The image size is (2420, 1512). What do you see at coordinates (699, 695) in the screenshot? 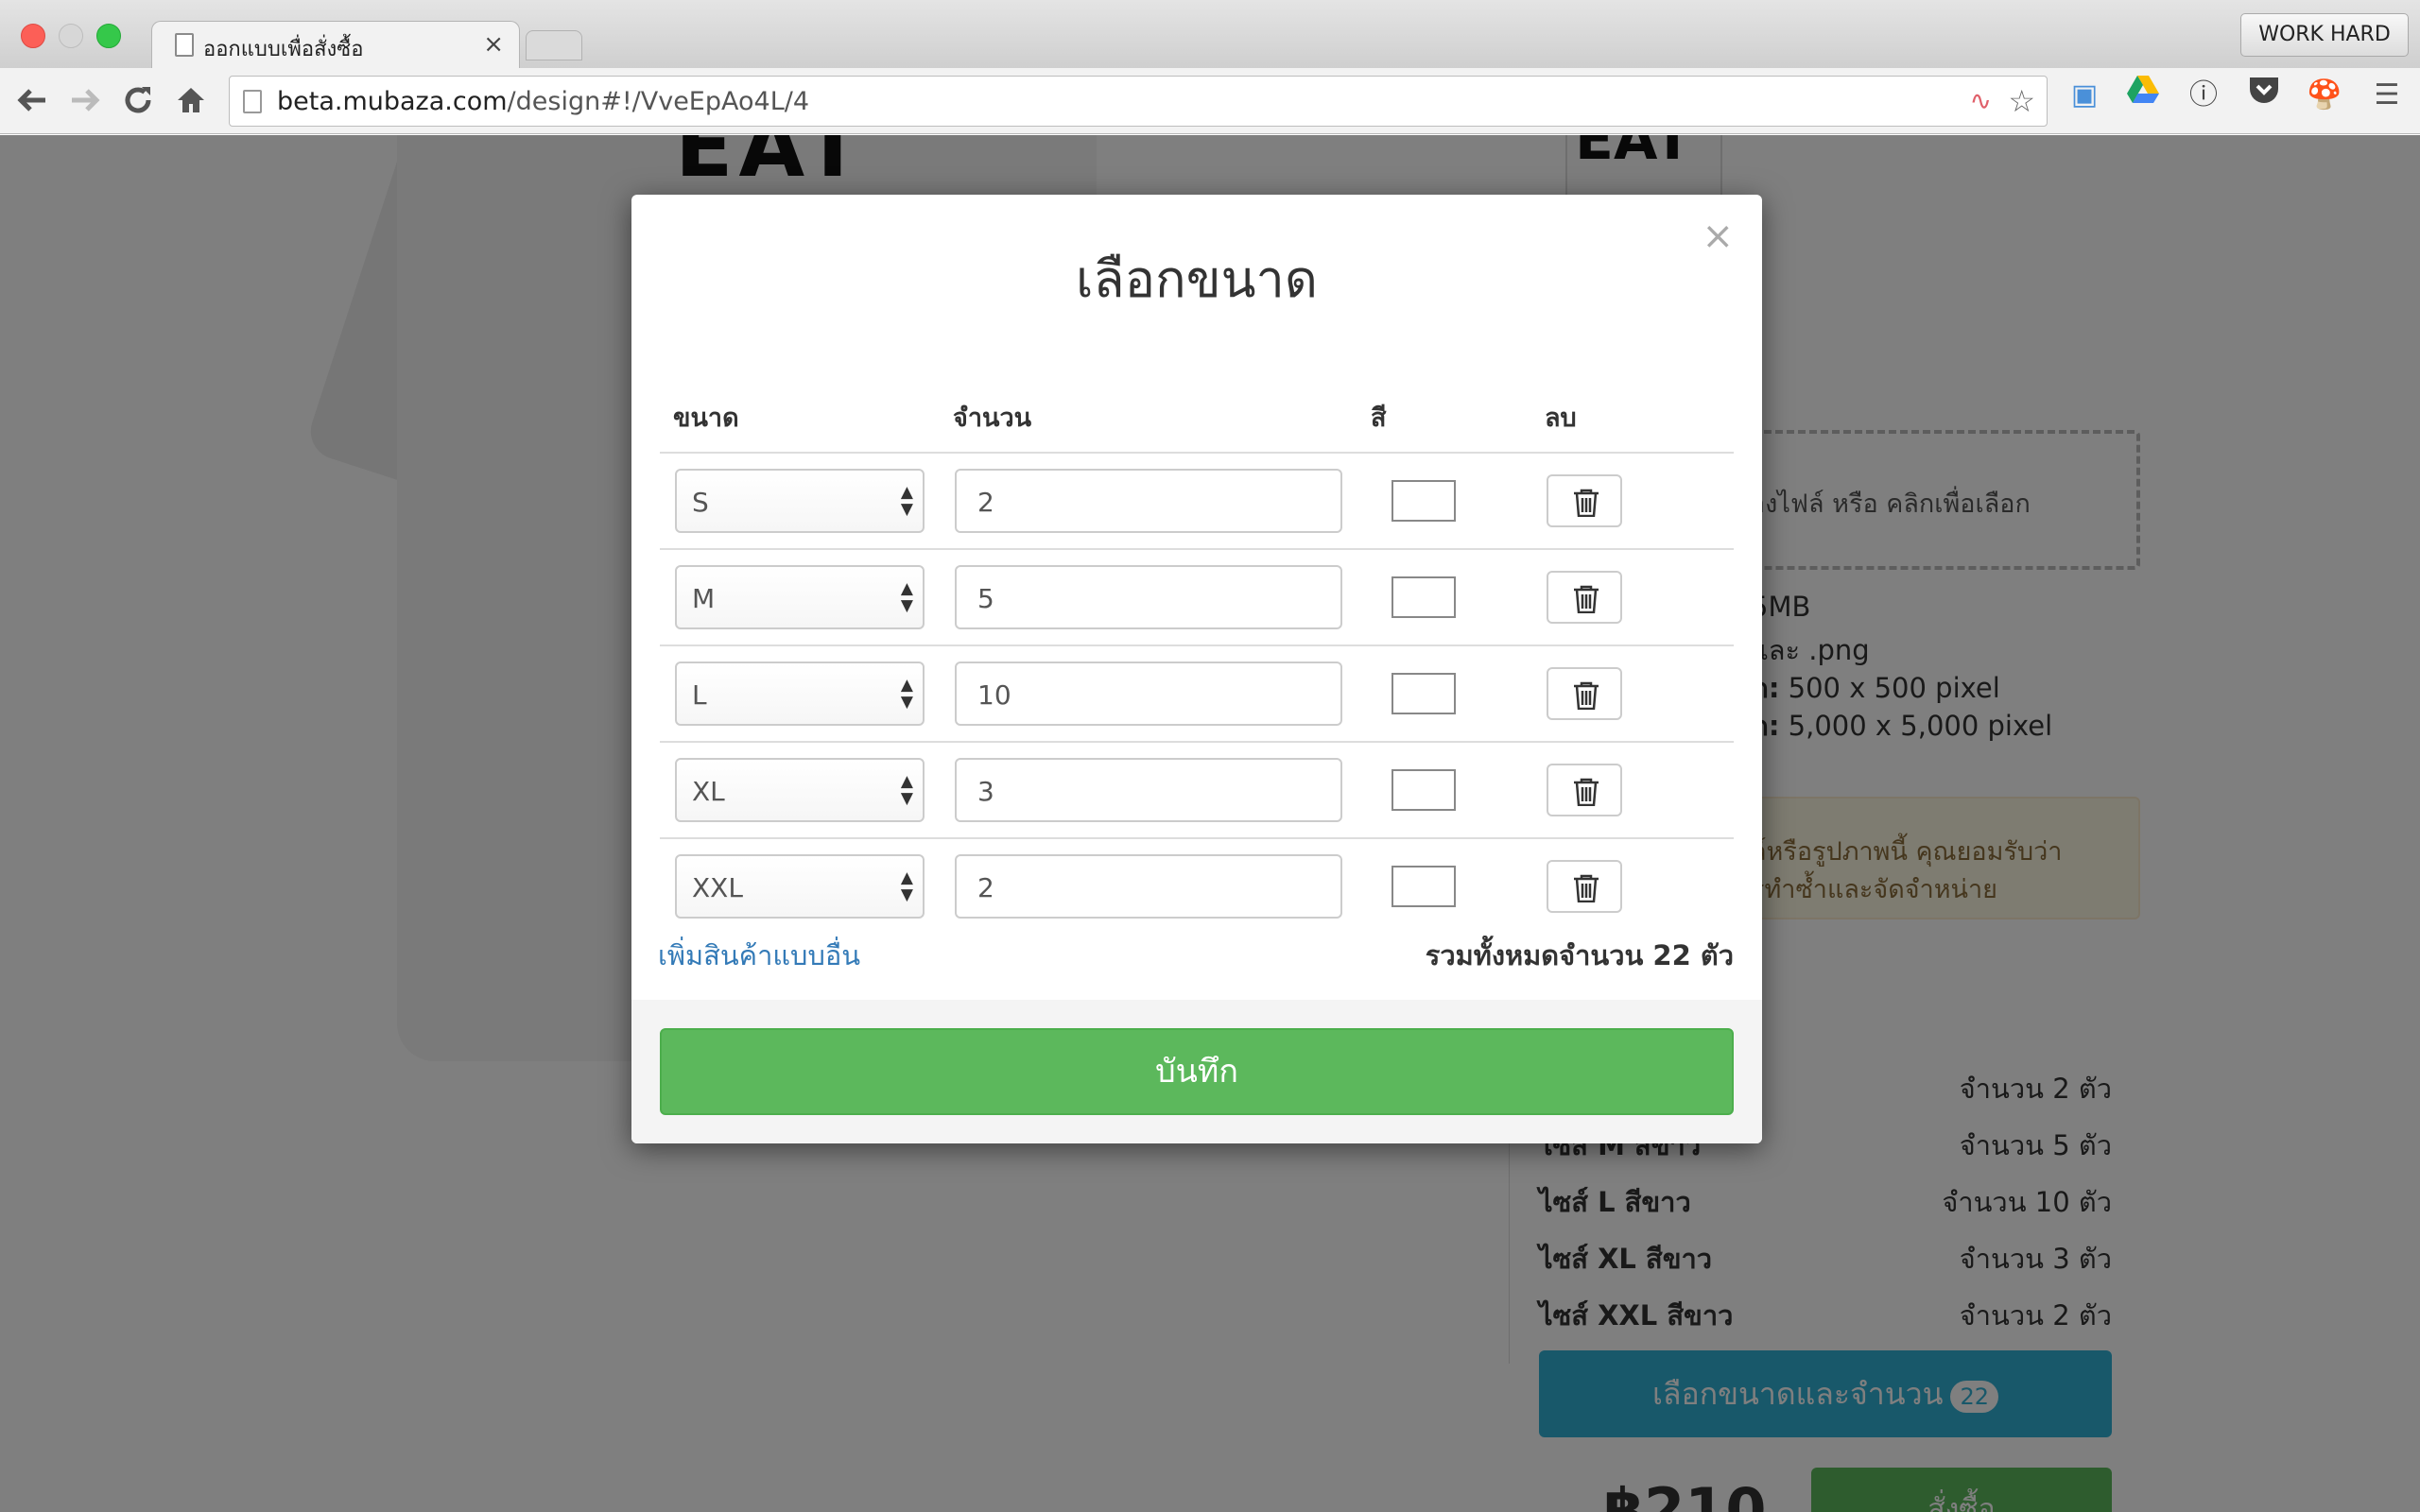
I see `size-value: L` at bounding box center [699, 695].